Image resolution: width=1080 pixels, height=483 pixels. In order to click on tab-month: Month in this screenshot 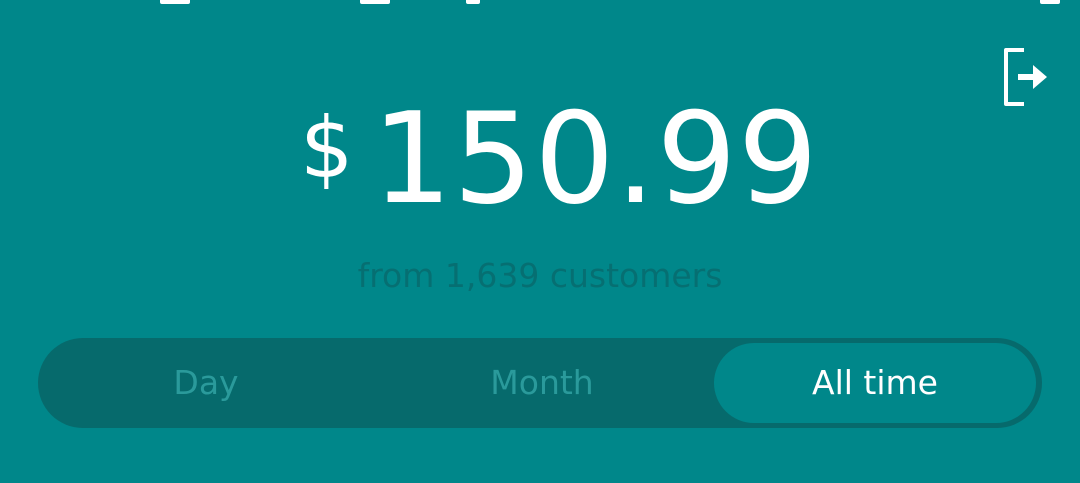, I will do `click(542, 383)`.